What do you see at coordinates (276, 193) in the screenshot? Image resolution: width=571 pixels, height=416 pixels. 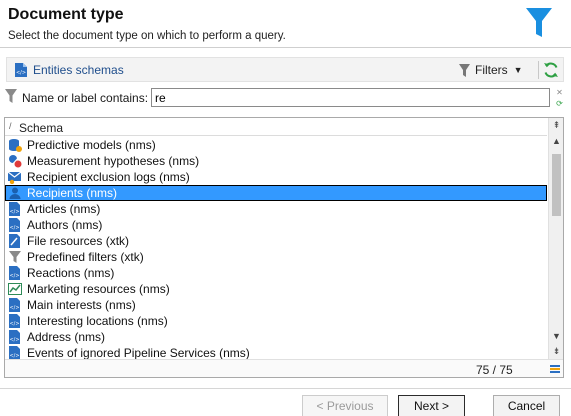 I see `list-item-selected: Recipients (nms)` at bounding box center [276, 193].